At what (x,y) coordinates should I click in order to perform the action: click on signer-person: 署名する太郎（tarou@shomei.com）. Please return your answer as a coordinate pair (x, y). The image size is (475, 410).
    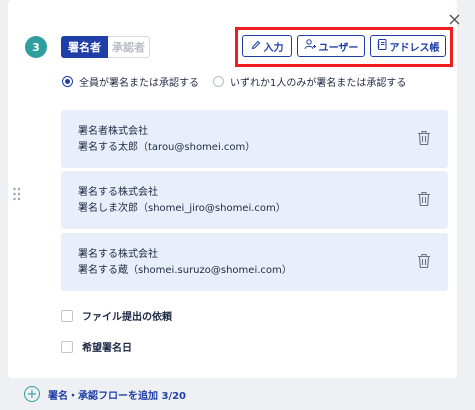
    Looking at the image, I should click on (167, 147).